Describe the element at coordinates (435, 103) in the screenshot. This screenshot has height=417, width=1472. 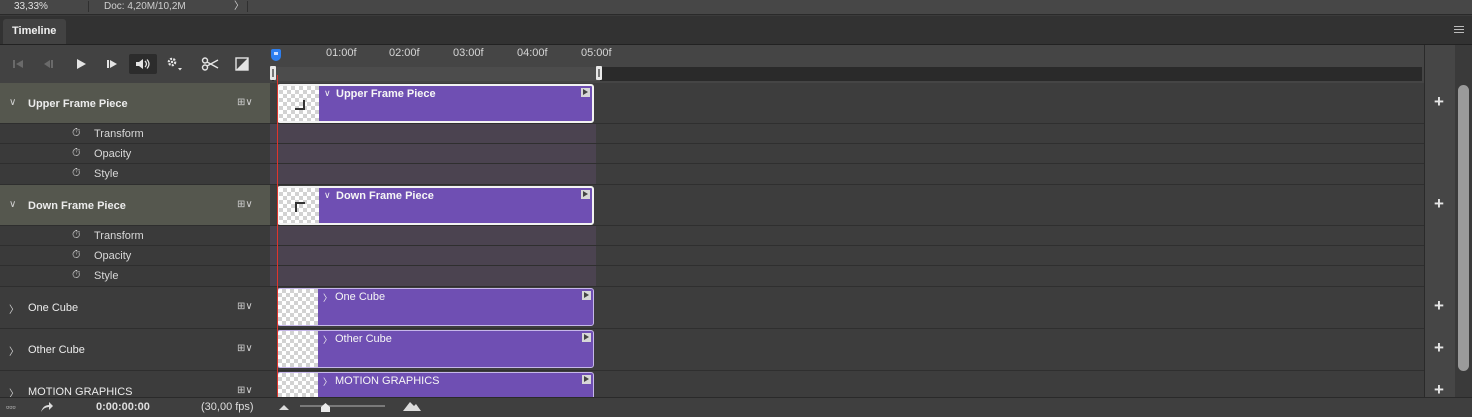
I see `clip-upper-frame-piece: ∨ Upper Frame Piece` at that location.